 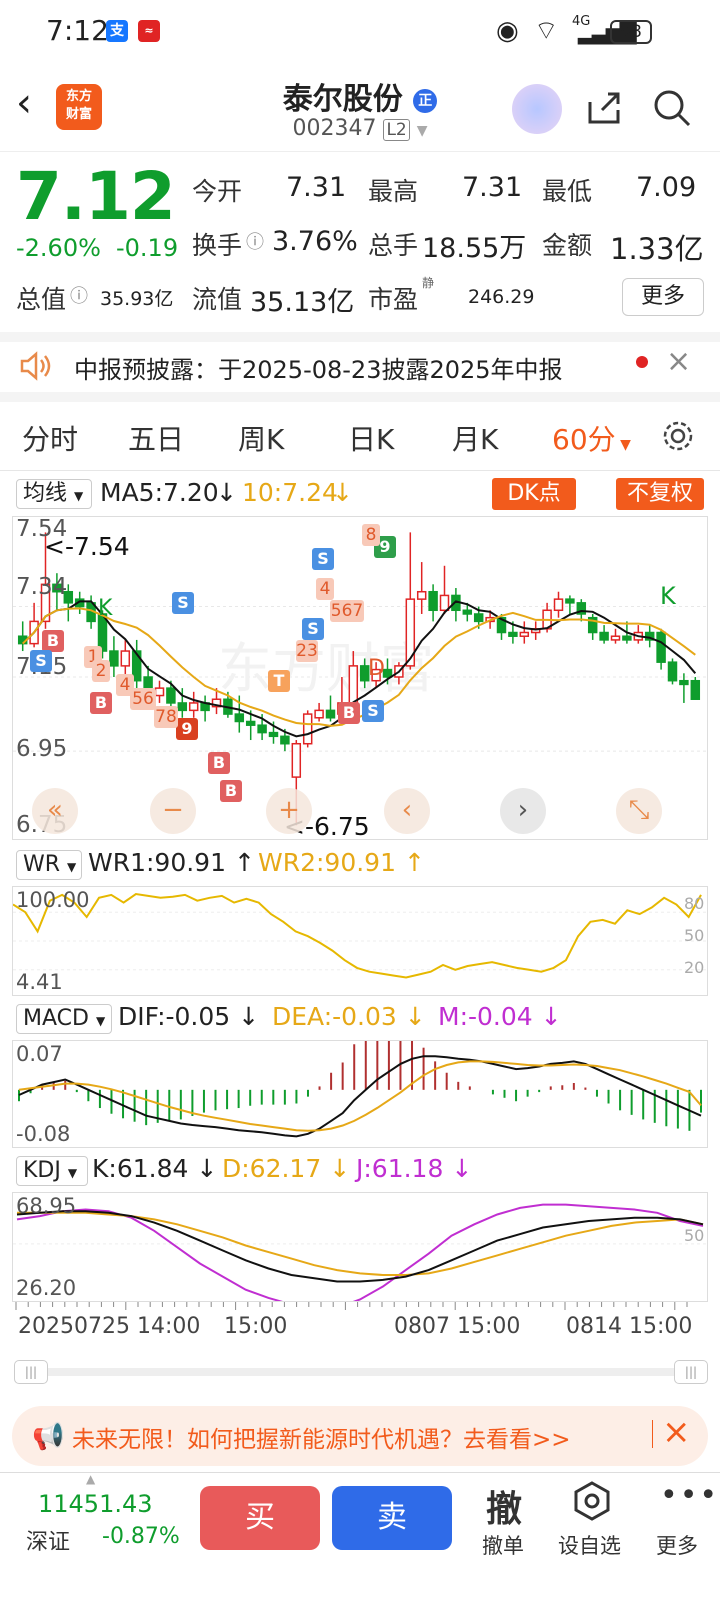 What do you see at coordinates (371, 438) in the screenshot?
I see `tab-daily-k: 日K` at bounding box center [371, 438].